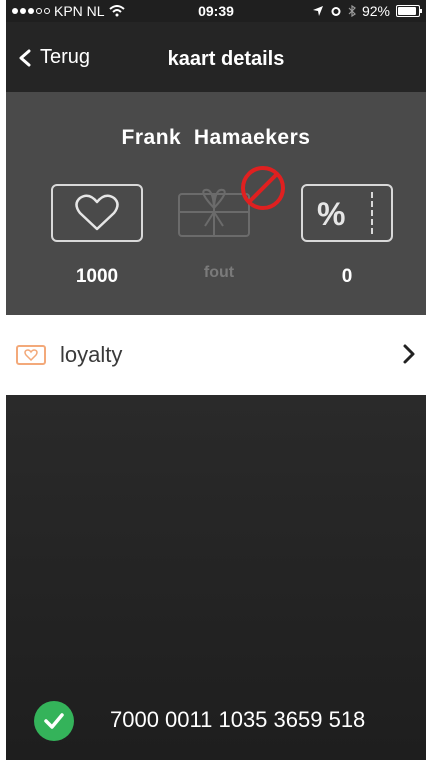 The width and height of the screenshot is (430, 760). What do you see at coordinates (372, 213) in the screenshot?
I see `perforation-line` at bounding box center [372, 213].